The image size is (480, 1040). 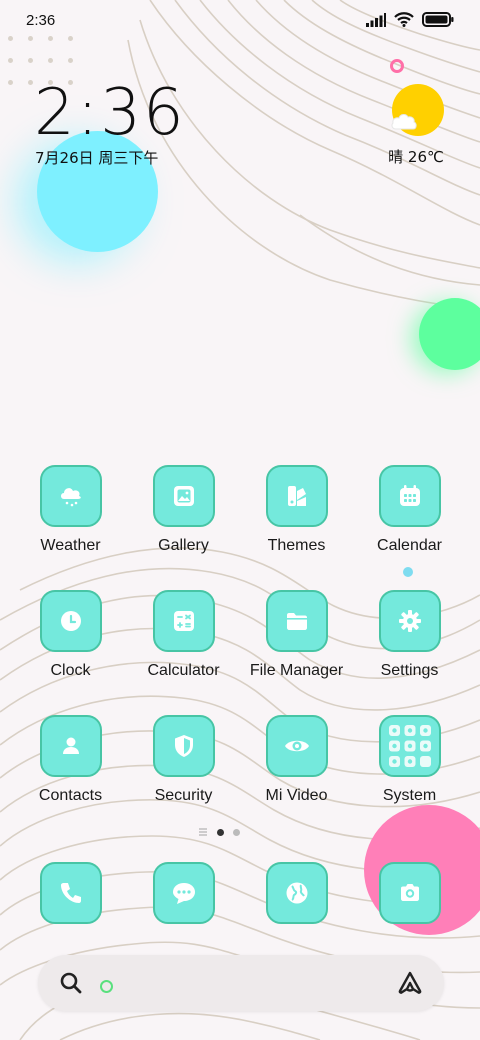 I want to click on app-mi-video: Mi Video, so click(x=296, y=760).